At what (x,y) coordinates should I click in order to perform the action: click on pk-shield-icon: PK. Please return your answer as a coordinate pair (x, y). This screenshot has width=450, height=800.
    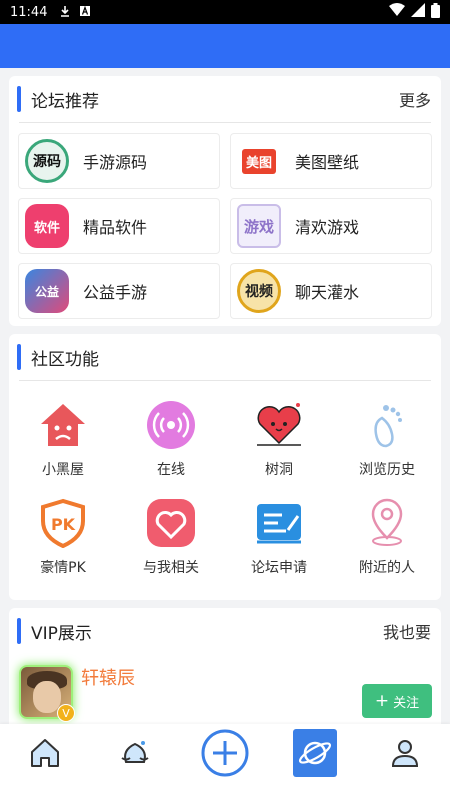
    Looking at the image, I should click on (63, 523).